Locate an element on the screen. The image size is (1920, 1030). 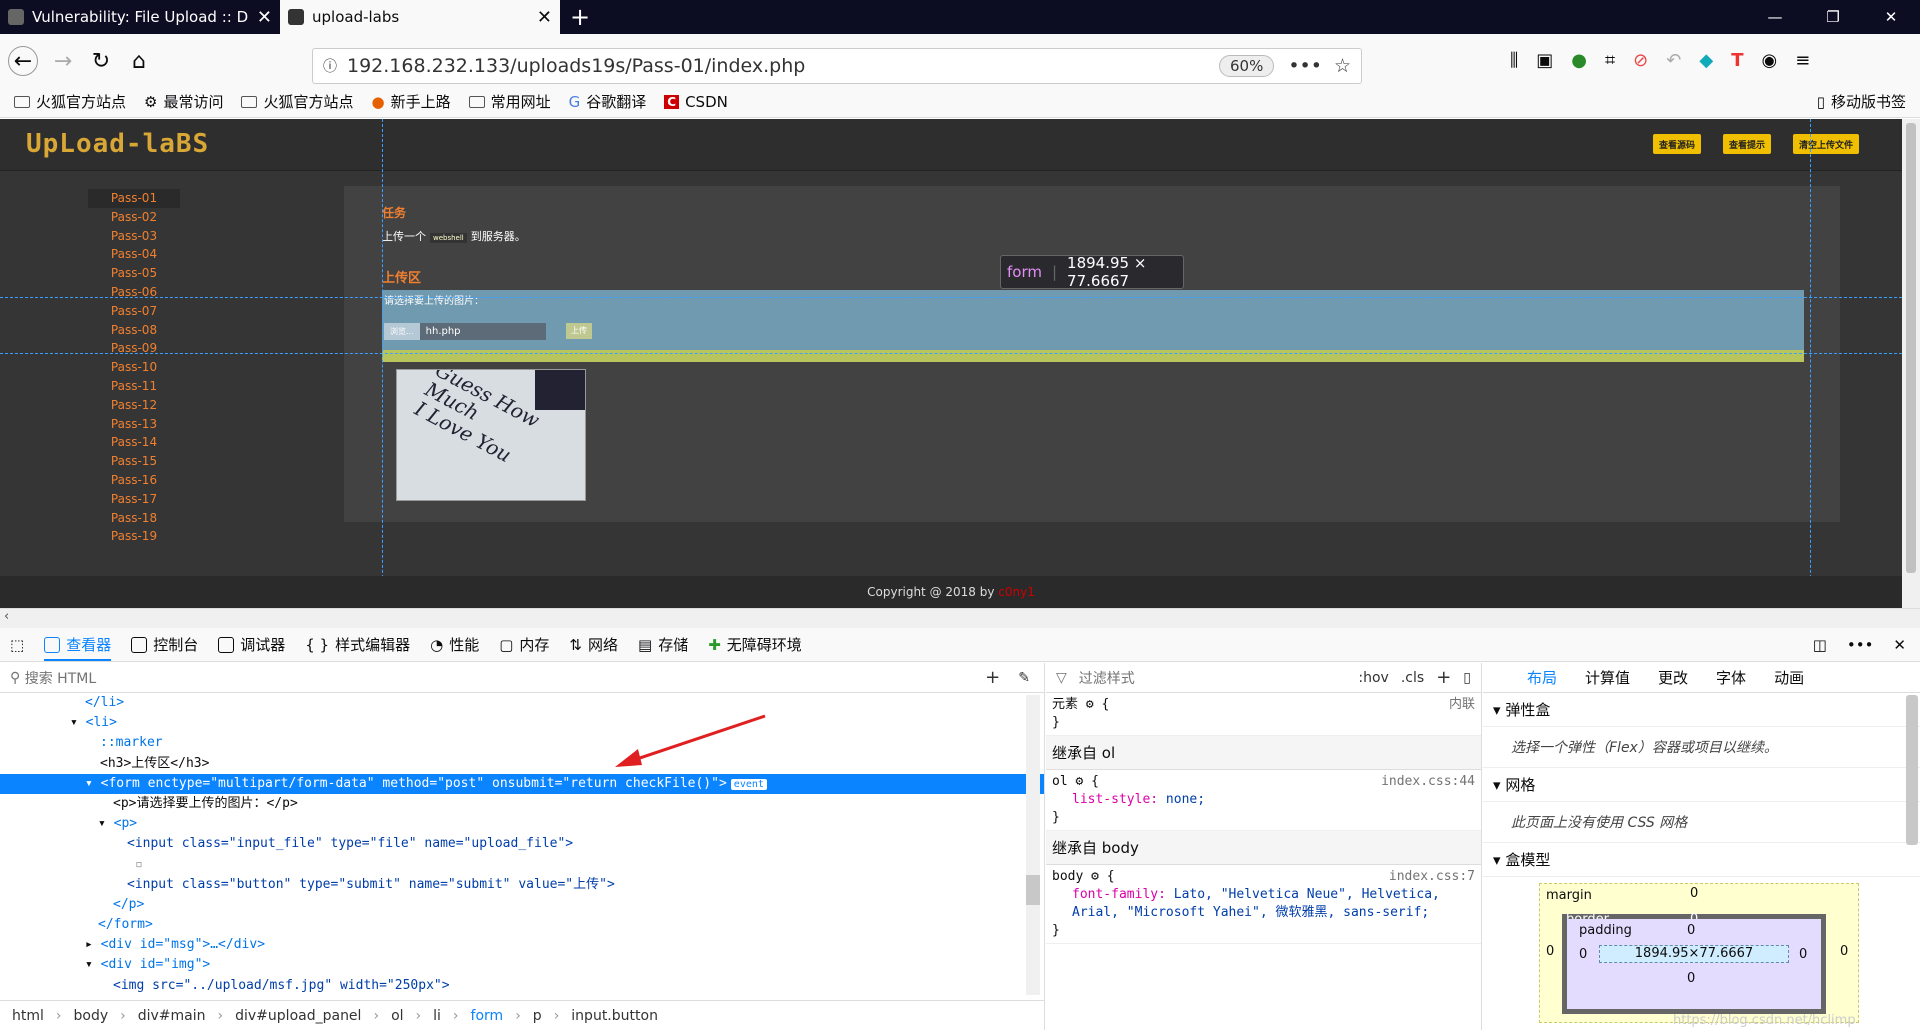
eyedropper-icon: ✎ is located at coordinates (1024, 678).